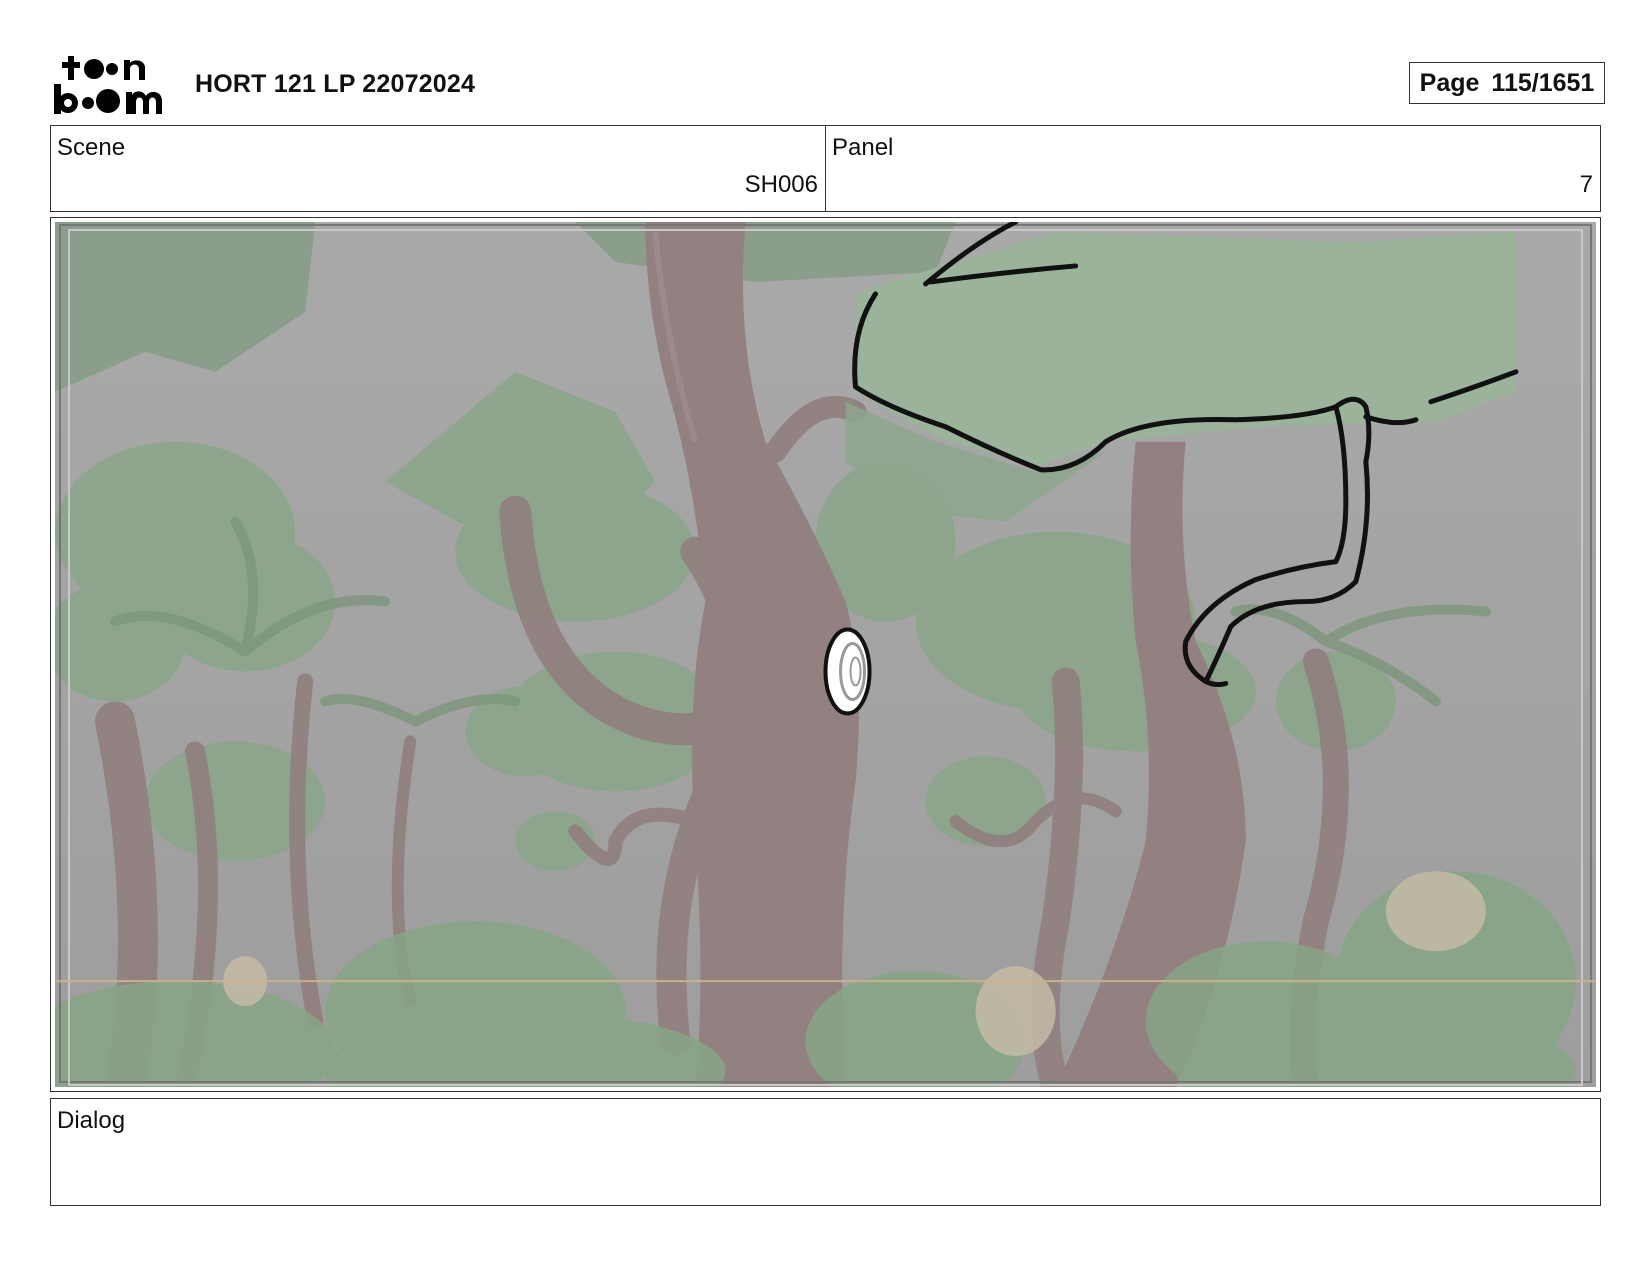 The image size is (1650, 1275). Describe the element at coordinates (1586, 184) in the screenshot. I see `panel-value: 7` at that location.